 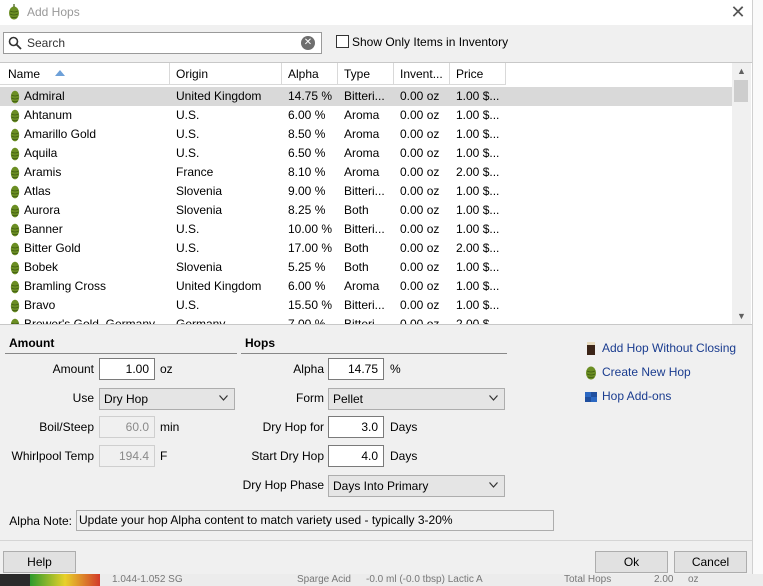 I want to click on start-dry-hop-input: 4.0, so click(x=356, y=456).